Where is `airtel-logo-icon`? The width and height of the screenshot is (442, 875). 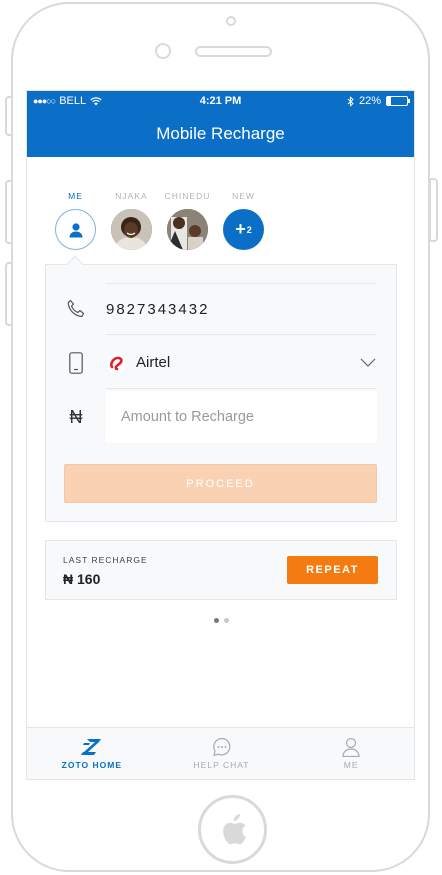
airtel-logo-icon is located at coordinates (116, 362).